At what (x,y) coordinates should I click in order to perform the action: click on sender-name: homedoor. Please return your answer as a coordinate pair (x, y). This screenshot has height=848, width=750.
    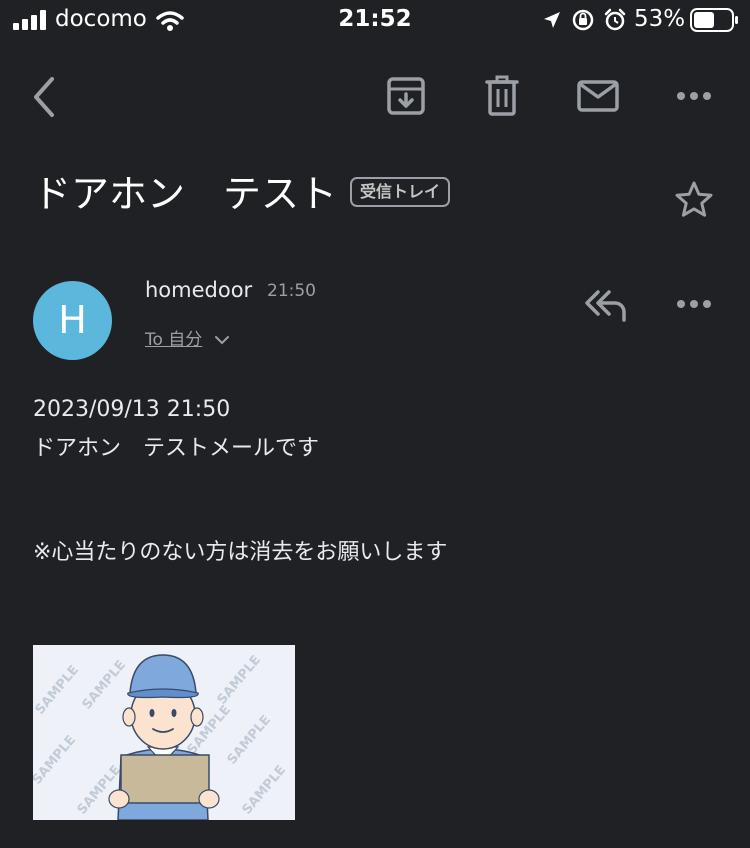
    Looking at the image, I should click on (199, 290).